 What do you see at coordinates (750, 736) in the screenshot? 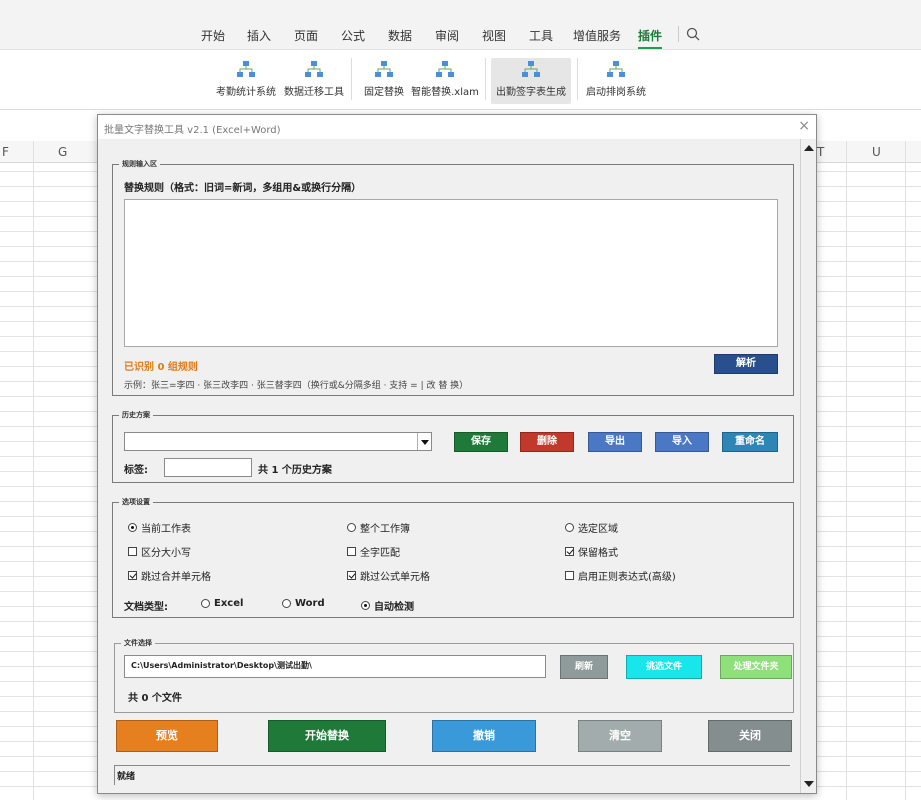
I see `close-button: 关闭` at bounding box center [750, 736].